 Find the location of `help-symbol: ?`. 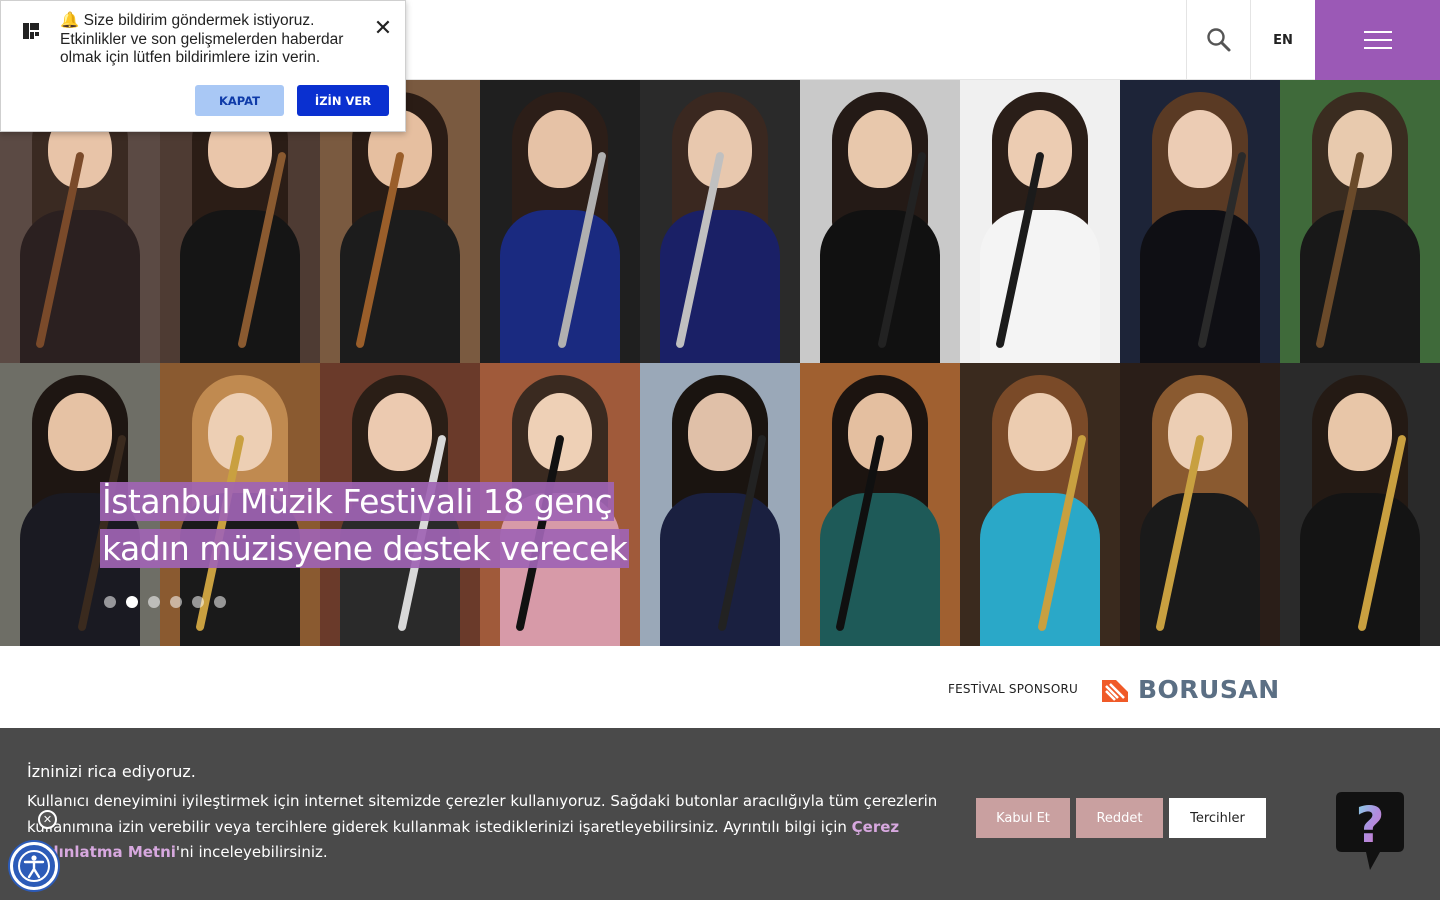

help-symbol: ? is located at coordinates (1369, 825).